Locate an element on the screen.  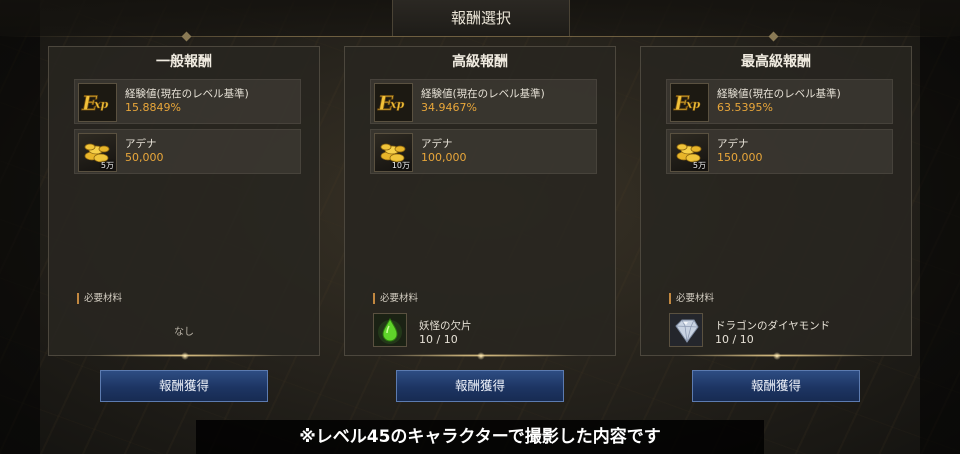
adena-reward-value: 100,000 is located at coordinates (444, 157).